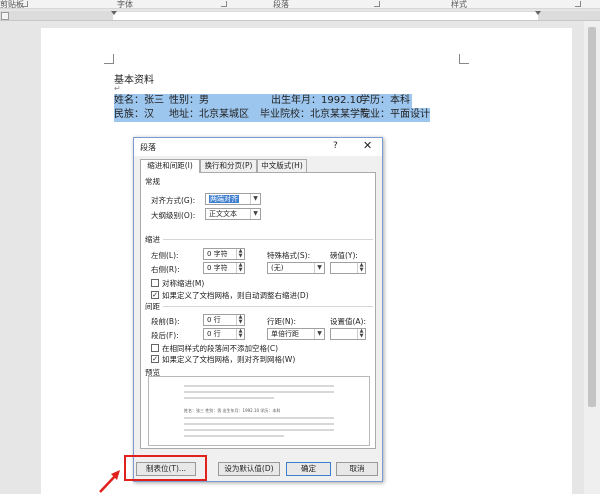  Describe the element at coordinates (173, 200) in the screenshot. I see `alignment-label: 对齐方式(G):` at that location.